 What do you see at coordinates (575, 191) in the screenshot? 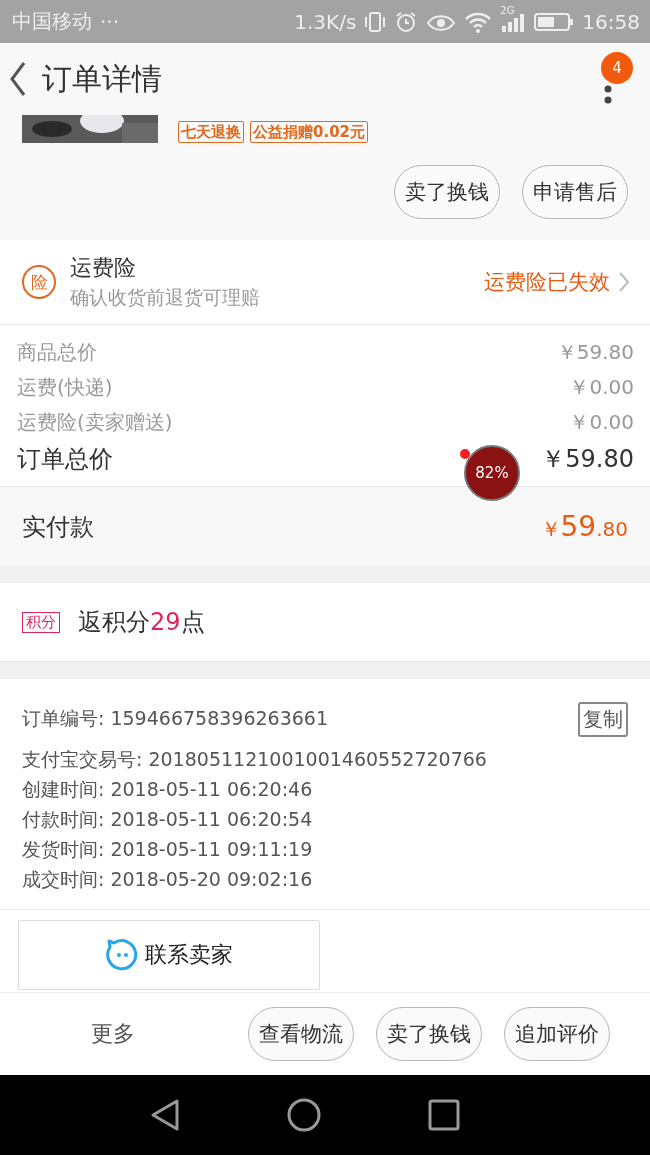
I see `action-button: 申请售后` at bounding box center [575, 191].